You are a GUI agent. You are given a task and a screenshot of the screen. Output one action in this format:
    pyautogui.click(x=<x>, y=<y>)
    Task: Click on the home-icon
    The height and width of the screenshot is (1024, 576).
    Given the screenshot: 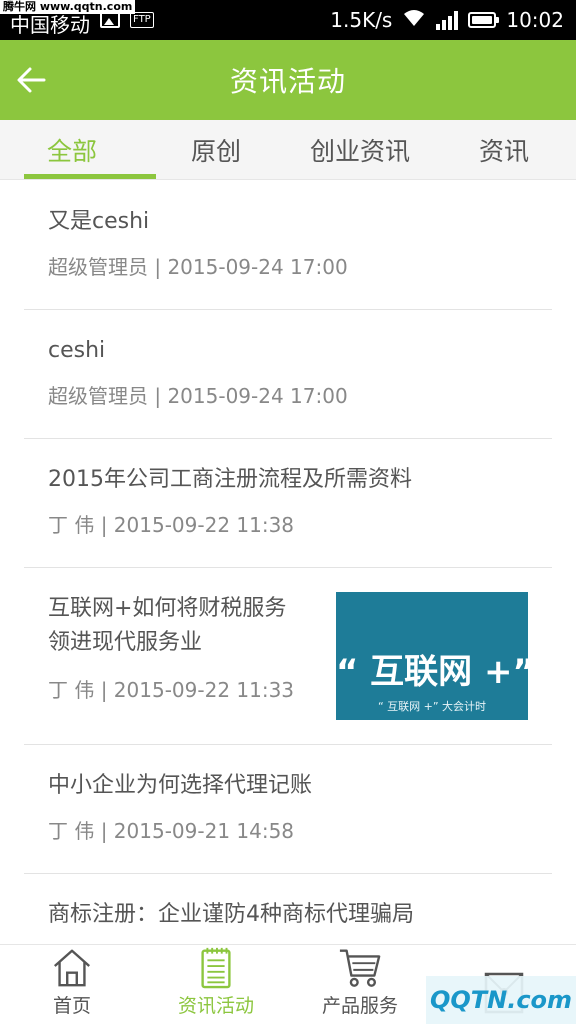 What is the action you would take?
    pyautogui.click(x=72, y=968)
    